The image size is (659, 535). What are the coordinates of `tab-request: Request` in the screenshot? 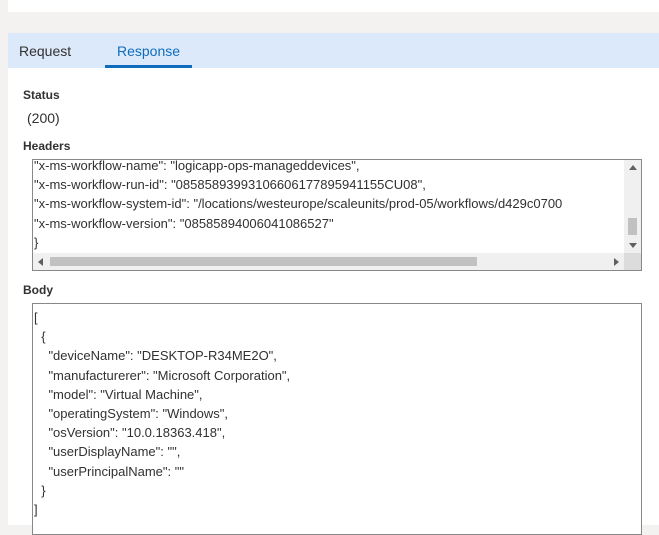 It's located at (45, 50).